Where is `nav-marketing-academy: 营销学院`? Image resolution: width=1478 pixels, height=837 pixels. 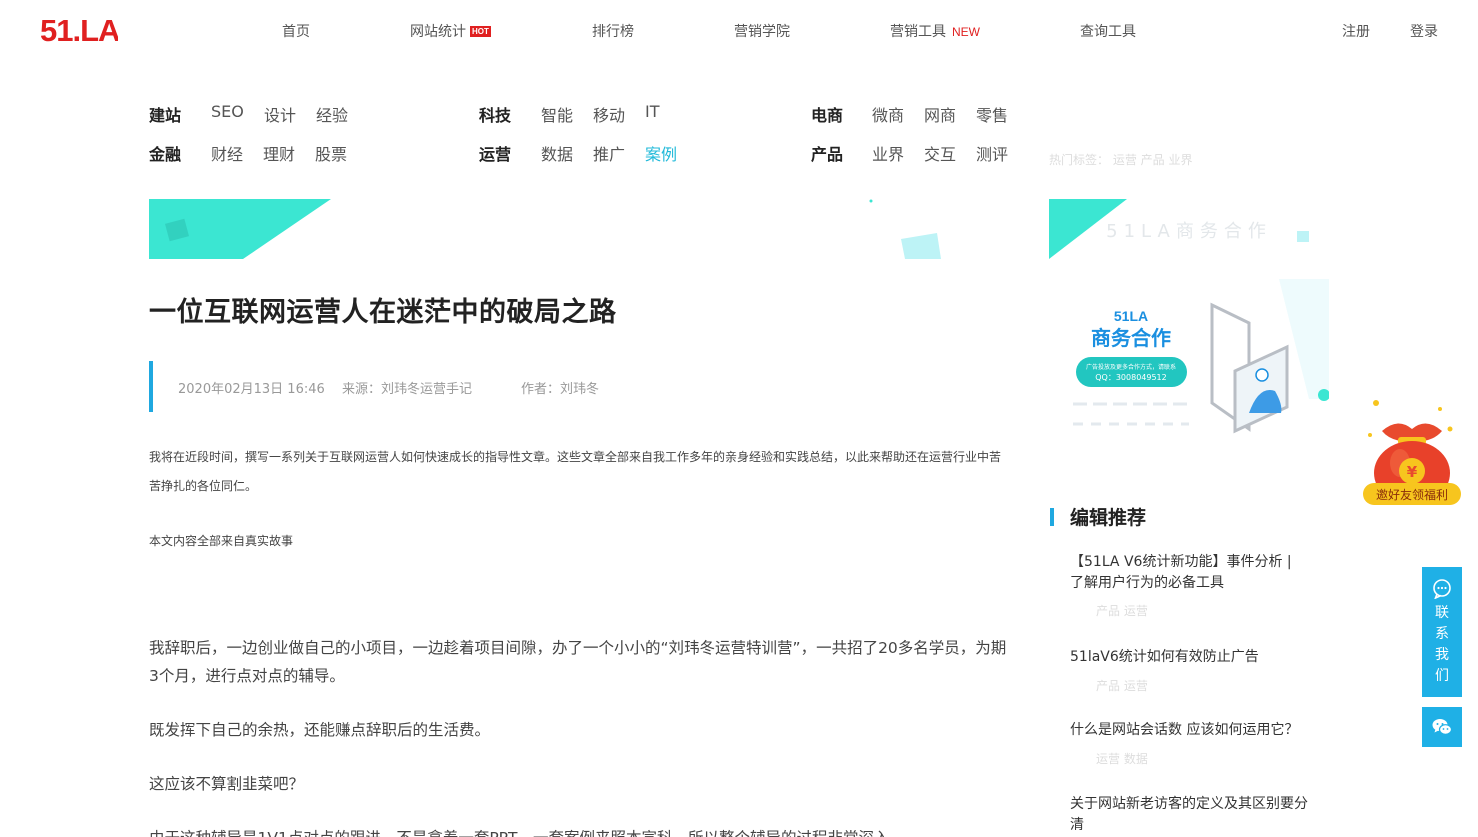
nav-marketing-academy: 营销学院 is located at coordinates (762, 31).